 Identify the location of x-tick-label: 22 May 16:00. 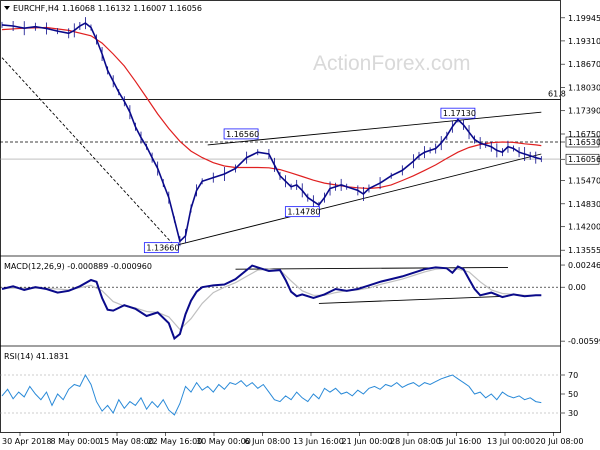
(175, 441).